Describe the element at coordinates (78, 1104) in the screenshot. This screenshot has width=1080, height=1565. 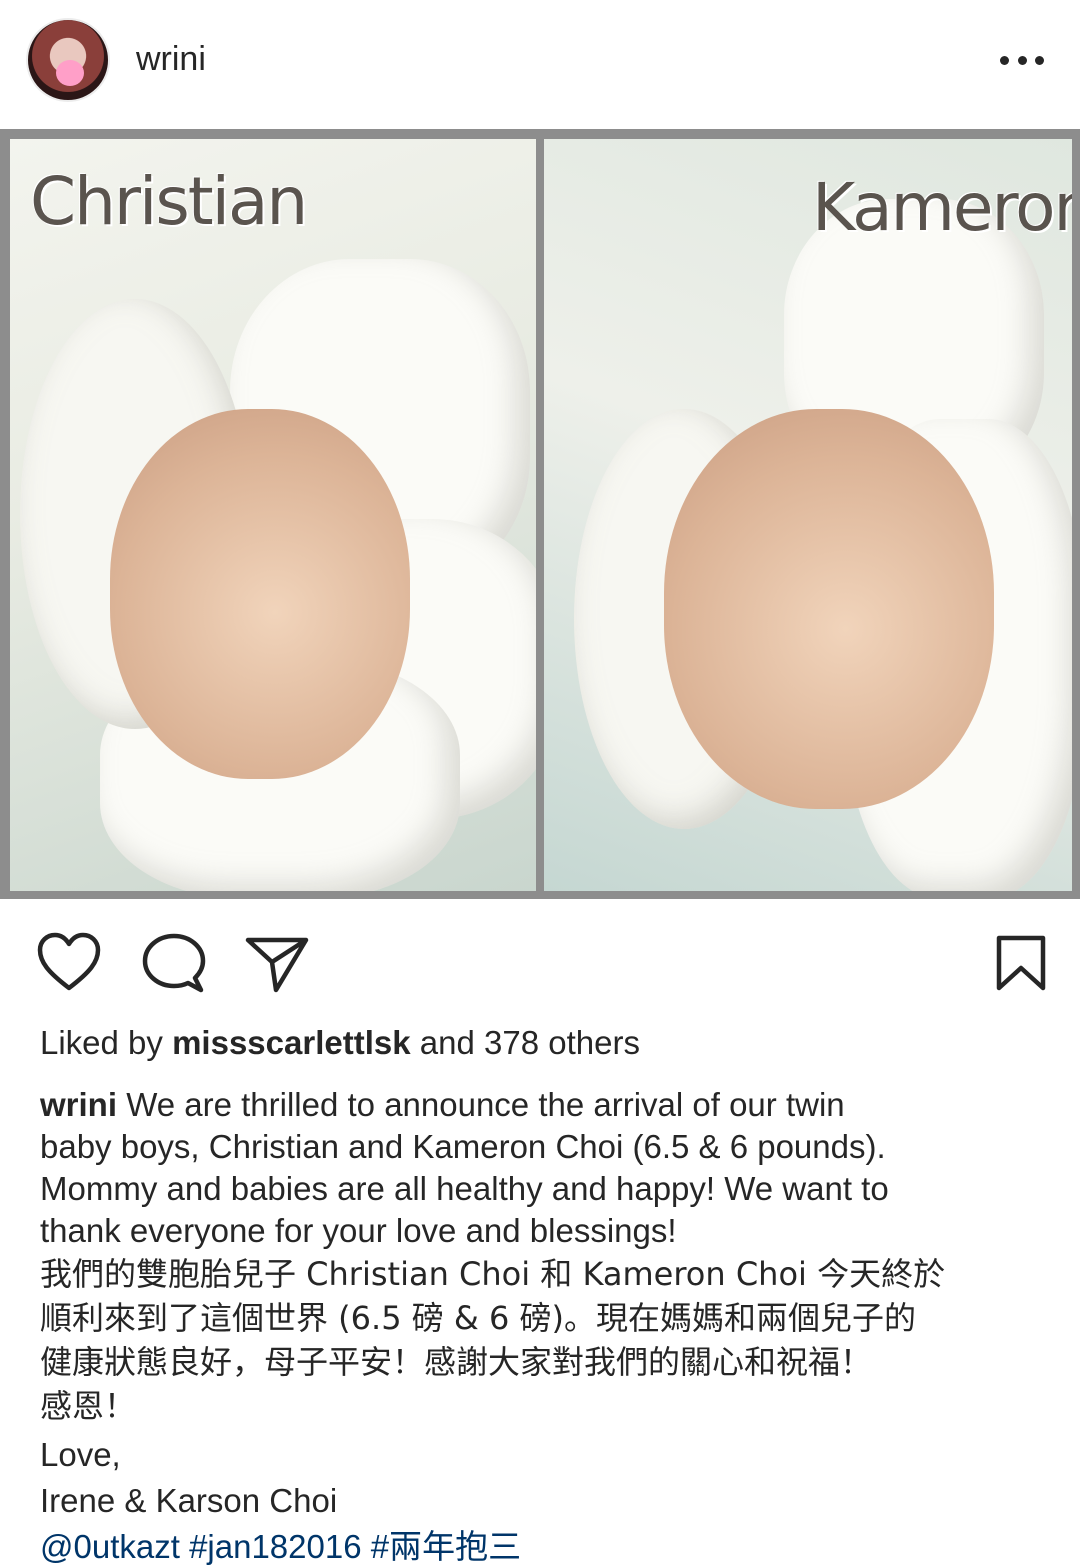
I see `caption-username: wrini` at that location.